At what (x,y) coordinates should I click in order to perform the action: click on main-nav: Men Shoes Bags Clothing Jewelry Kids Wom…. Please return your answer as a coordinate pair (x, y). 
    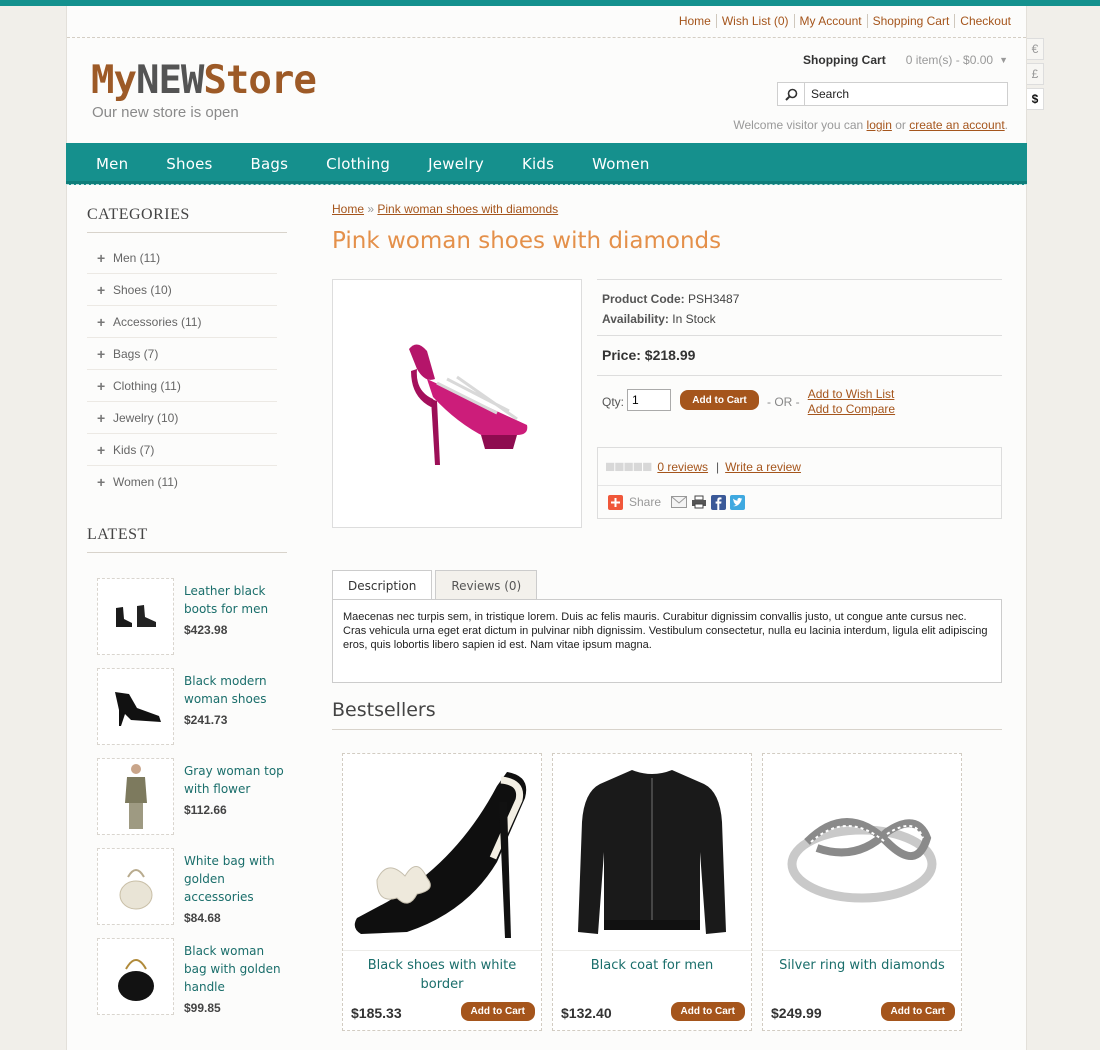
    Looking at the image, I should click on (546, 164).